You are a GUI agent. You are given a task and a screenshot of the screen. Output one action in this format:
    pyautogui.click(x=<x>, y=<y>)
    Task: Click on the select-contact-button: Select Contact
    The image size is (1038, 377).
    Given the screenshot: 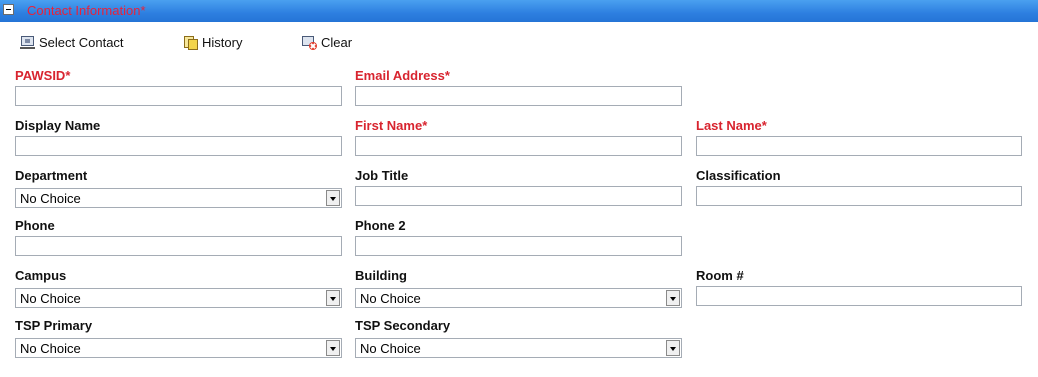 What is the action you would take?
    pyautogui.click(x=72, y=42)
    